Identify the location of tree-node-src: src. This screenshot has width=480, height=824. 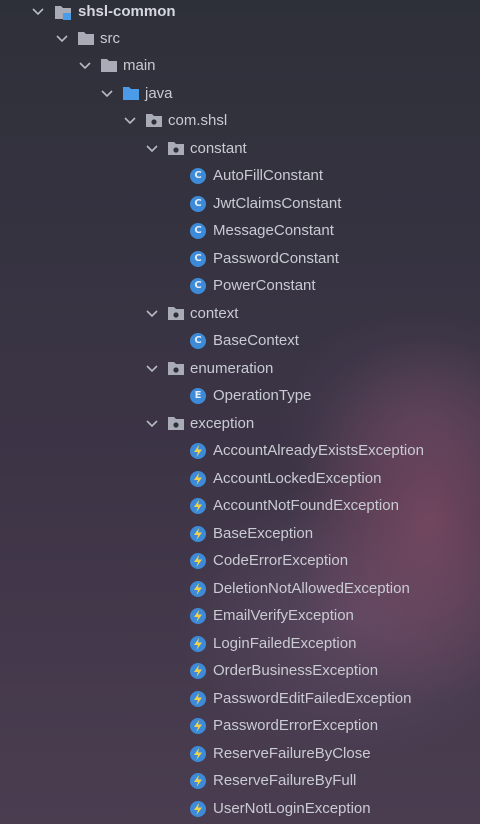
(240, 38).